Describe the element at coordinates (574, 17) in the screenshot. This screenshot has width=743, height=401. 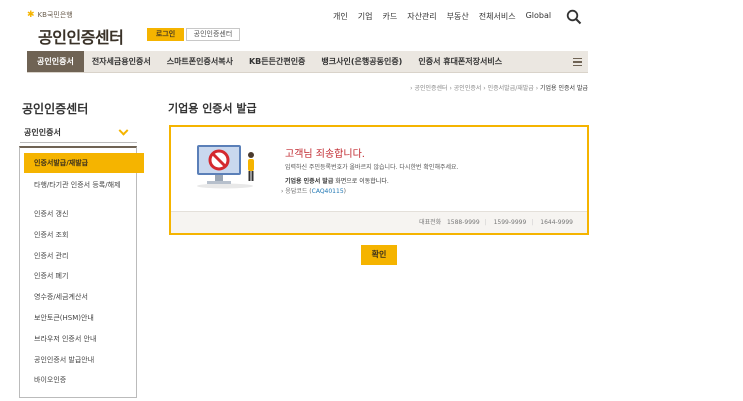
I see `search-icon` at that location.